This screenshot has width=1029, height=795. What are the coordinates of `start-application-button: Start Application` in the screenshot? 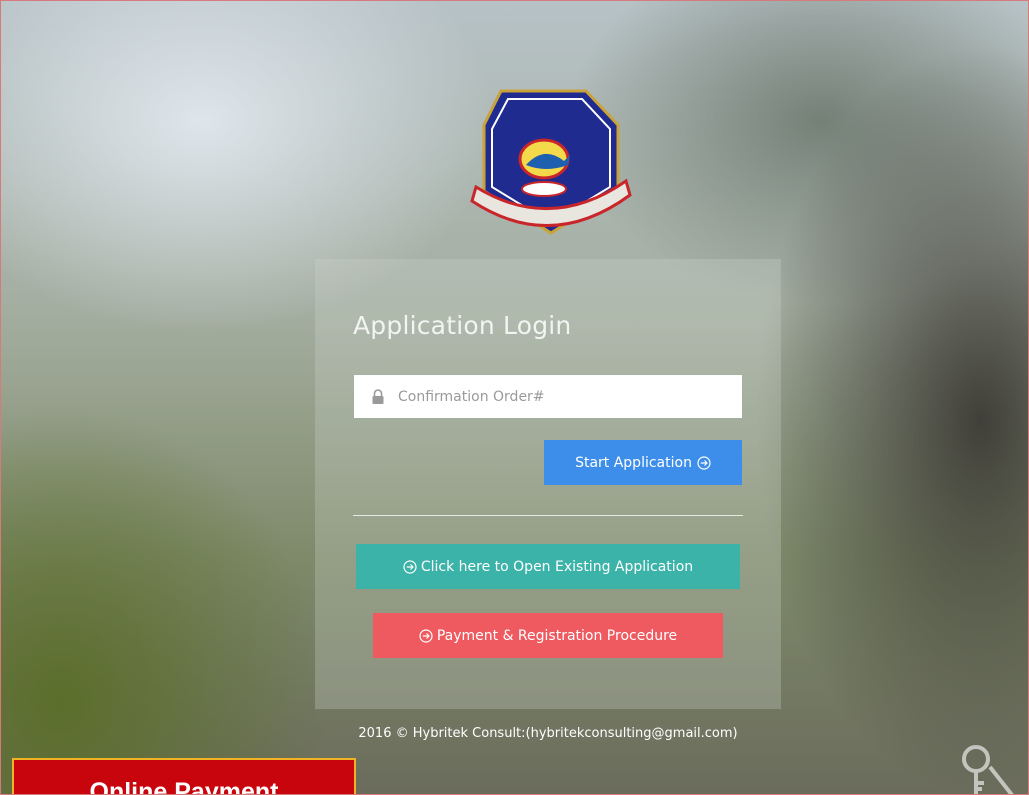 It's located at (643, 462).